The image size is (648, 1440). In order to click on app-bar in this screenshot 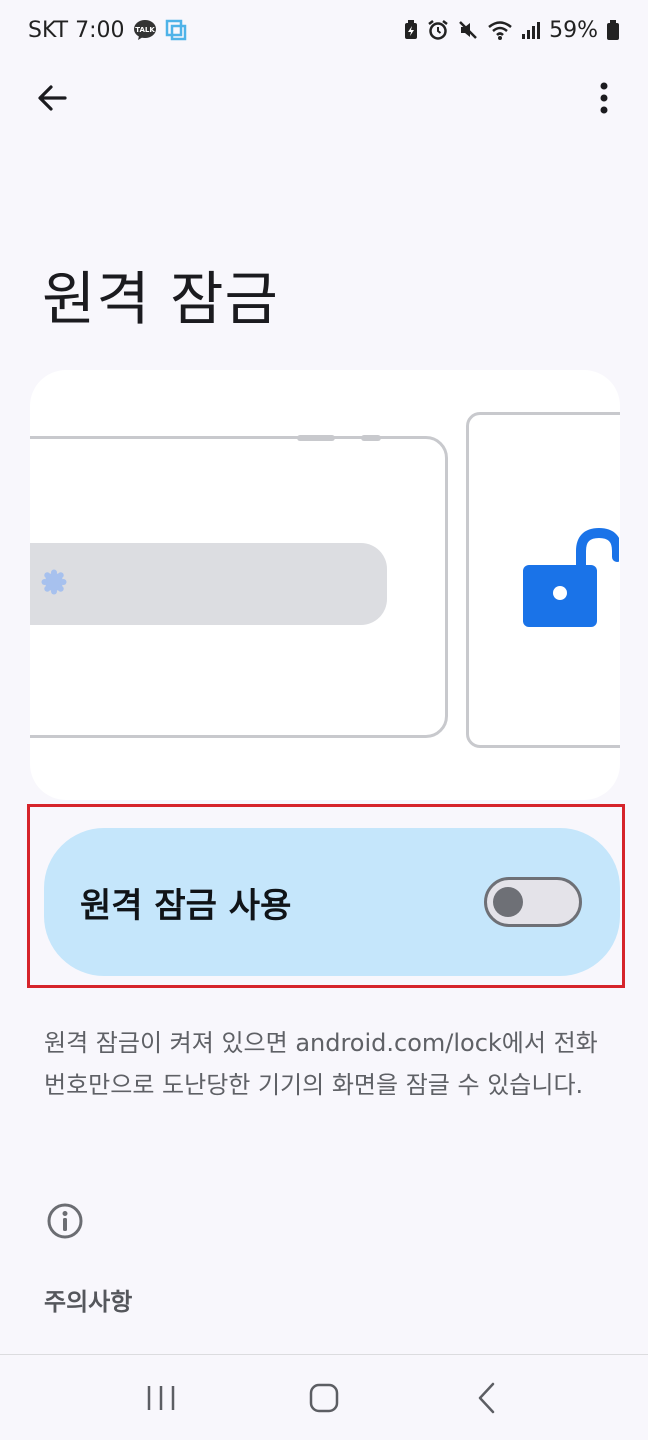, I will do `click(324, 98)`.